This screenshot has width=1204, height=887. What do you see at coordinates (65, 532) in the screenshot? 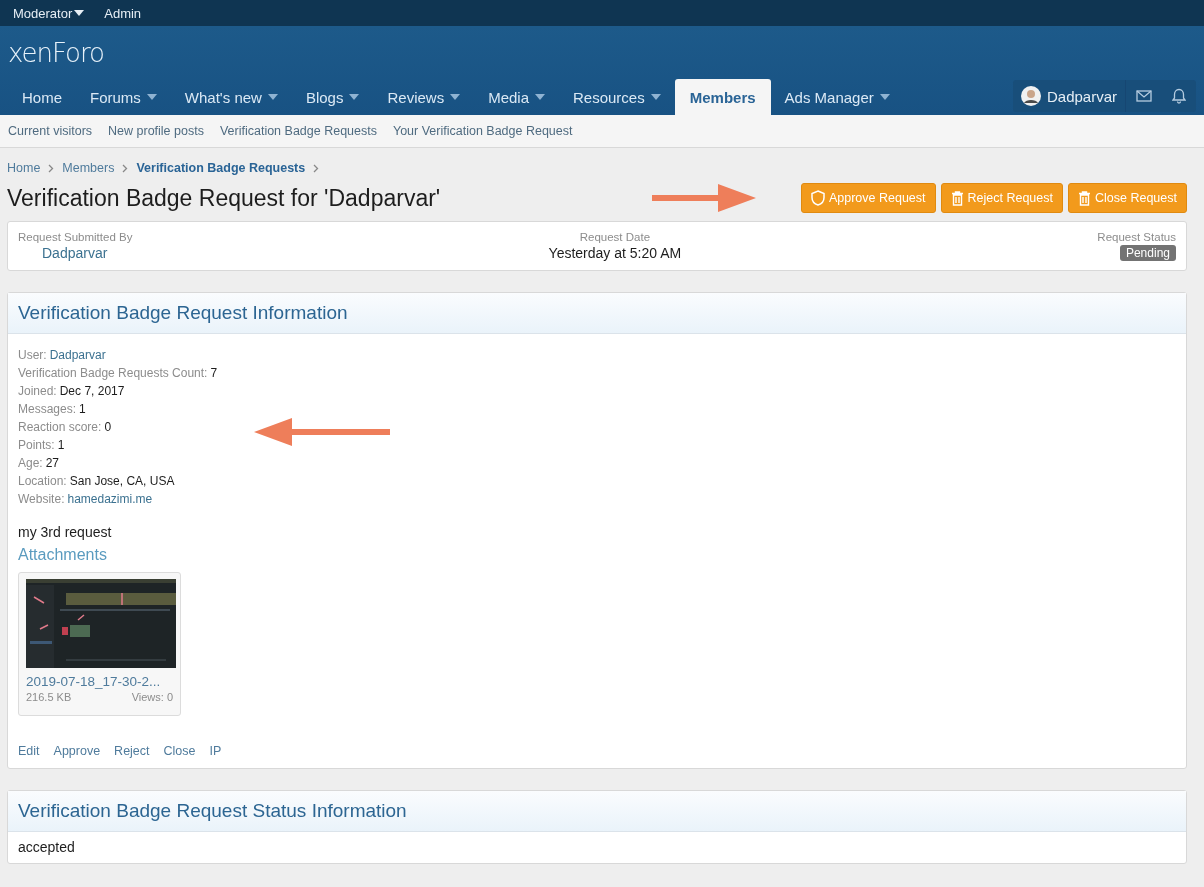
I see `request-message: my 3rd request` at bounding box center [65, 532].